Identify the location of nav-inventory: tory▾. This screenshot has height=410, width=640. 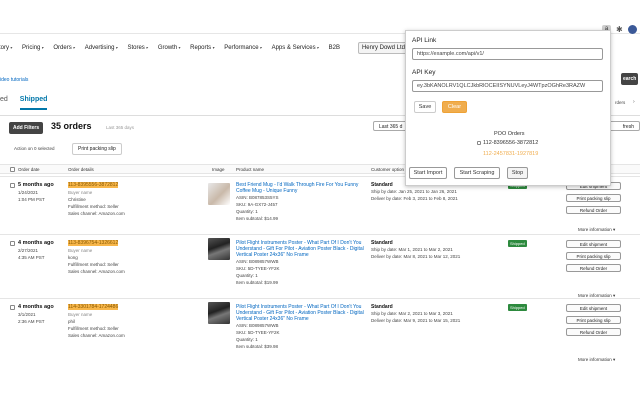
(6, 48).